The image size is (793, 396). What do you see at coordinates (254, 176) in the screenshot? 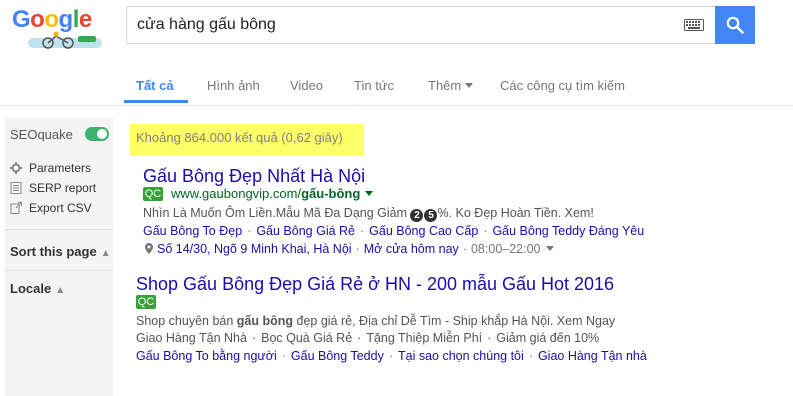
I see `ad-title: Gấu Bông Đẹp Nhất Hà Nội` at bounding box center [254, 176].